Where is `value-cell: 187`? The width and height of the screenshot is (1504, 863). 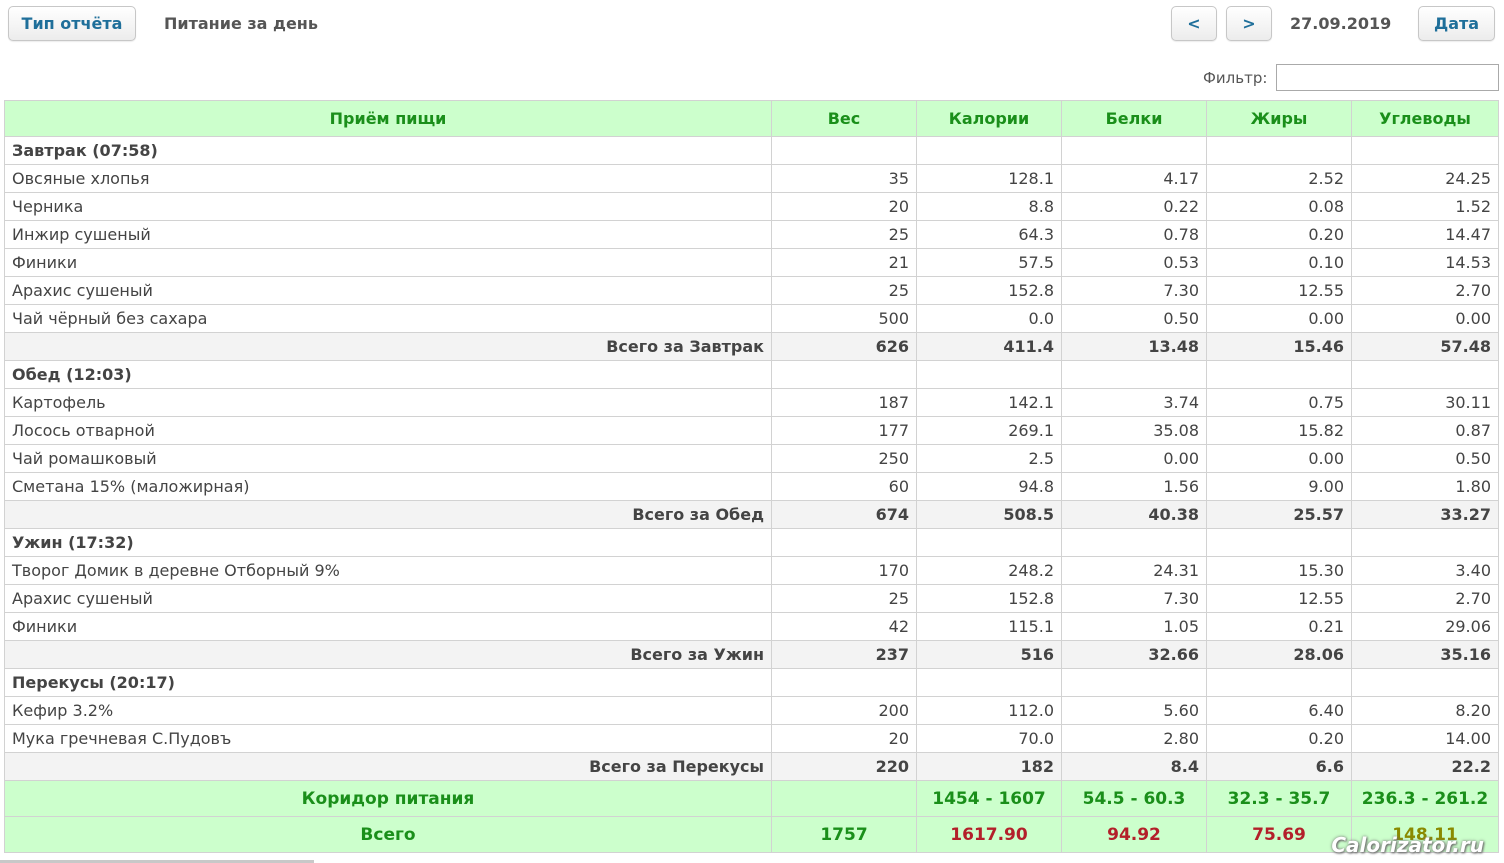 value-cell: 187 is located at coordinates (844, 402).